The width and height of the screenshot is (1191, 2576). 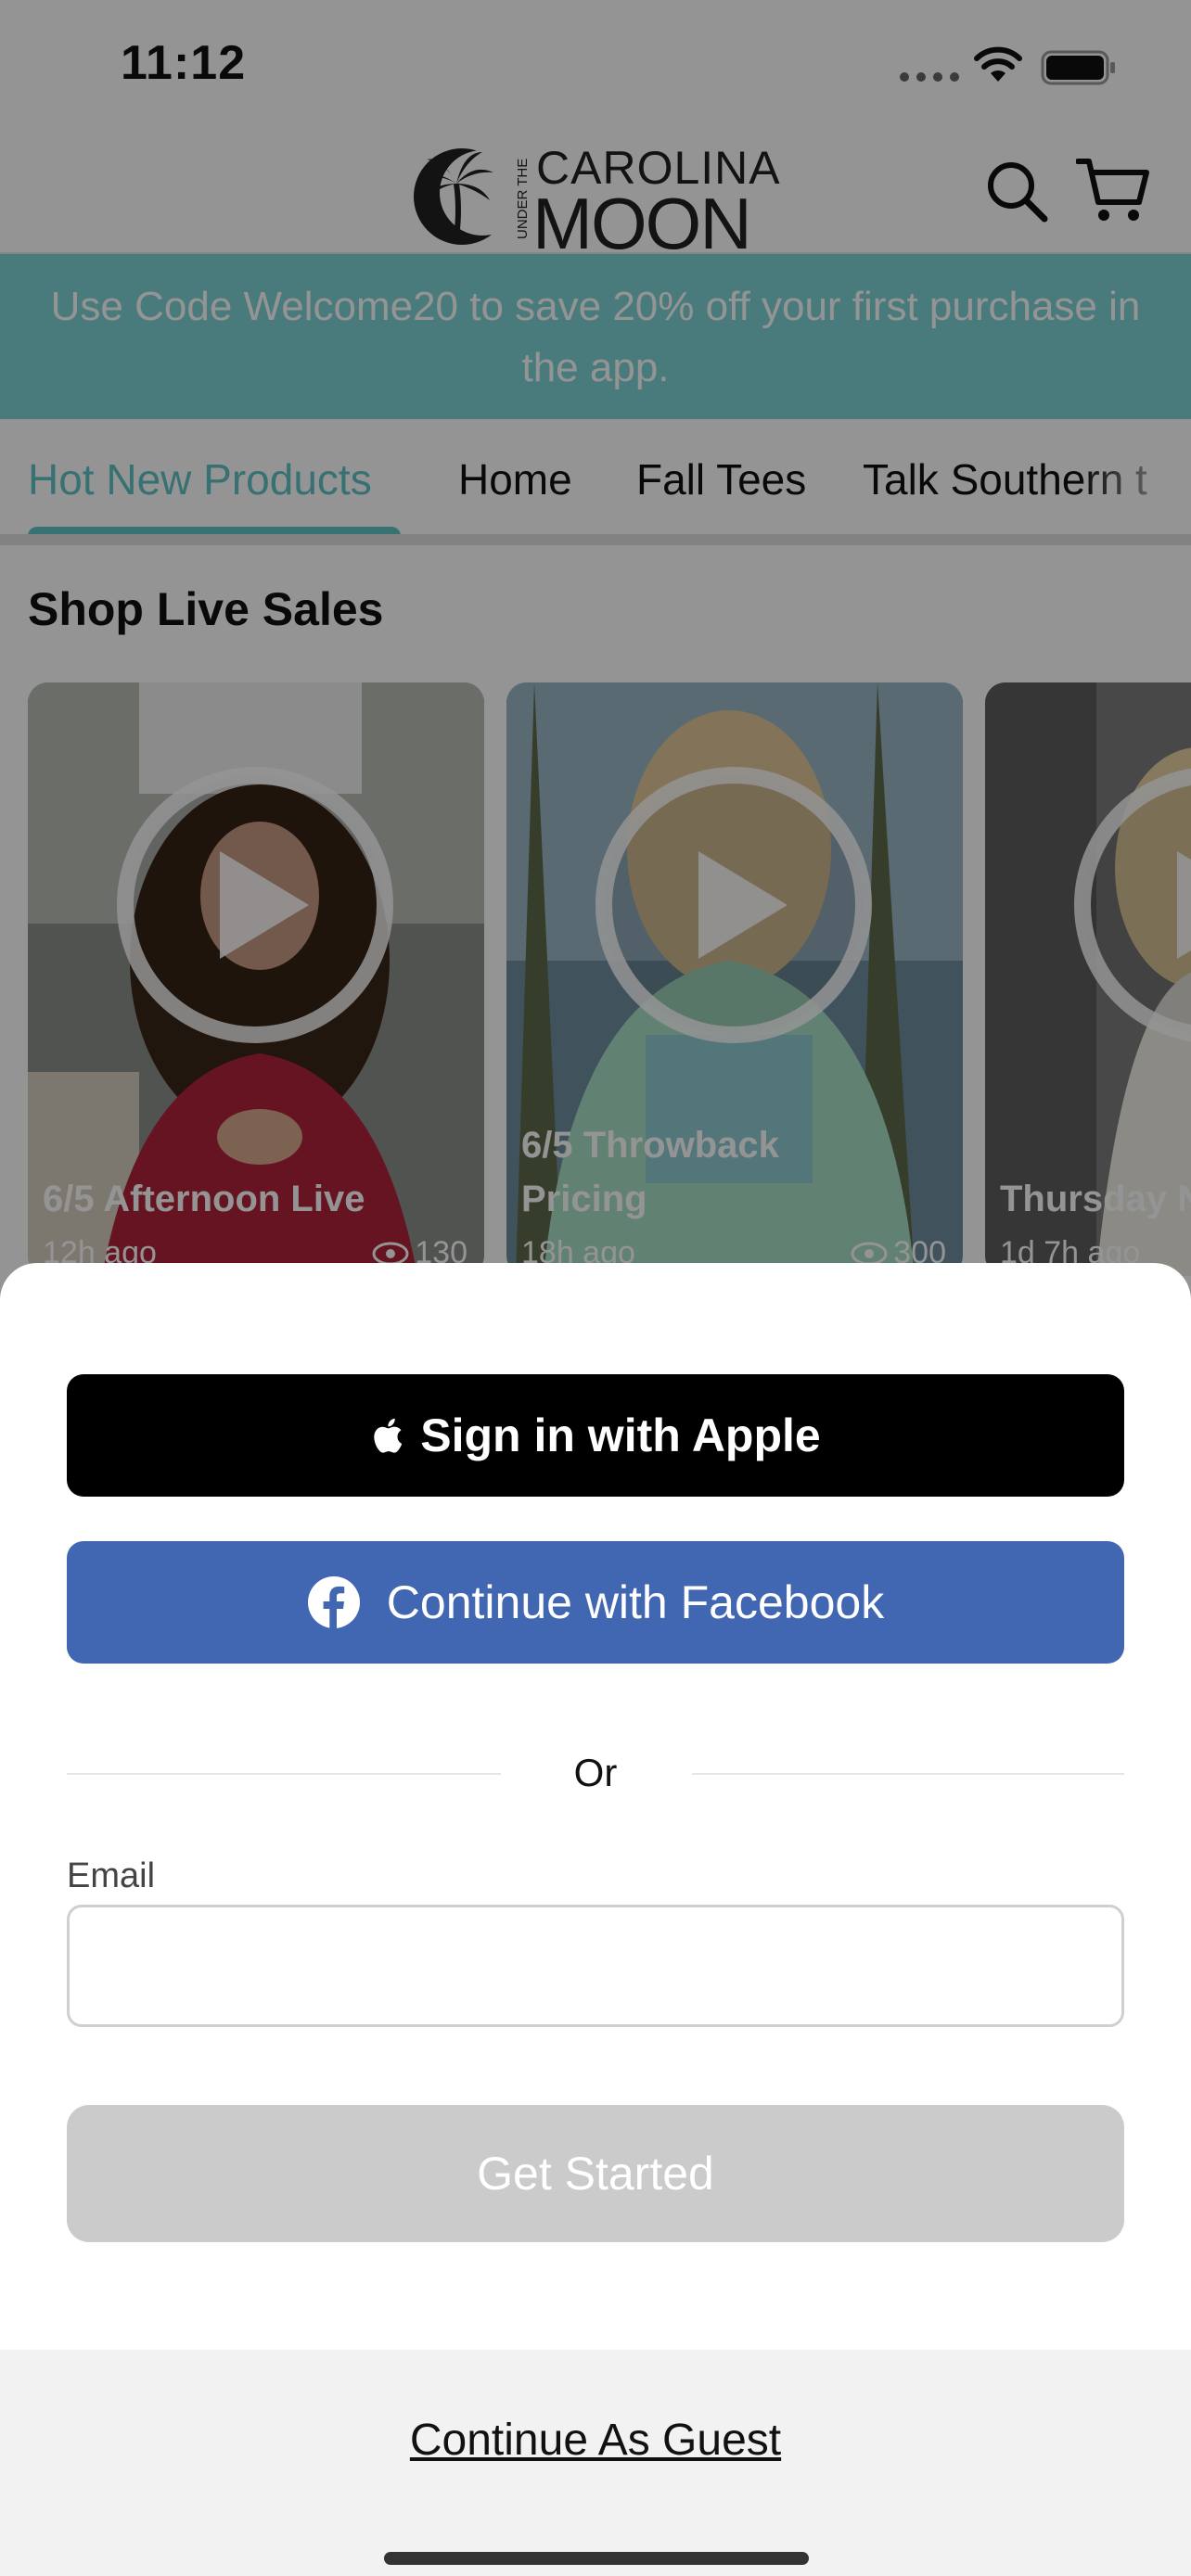 I want to click on home-indicator, so click(x=597, y=2558).